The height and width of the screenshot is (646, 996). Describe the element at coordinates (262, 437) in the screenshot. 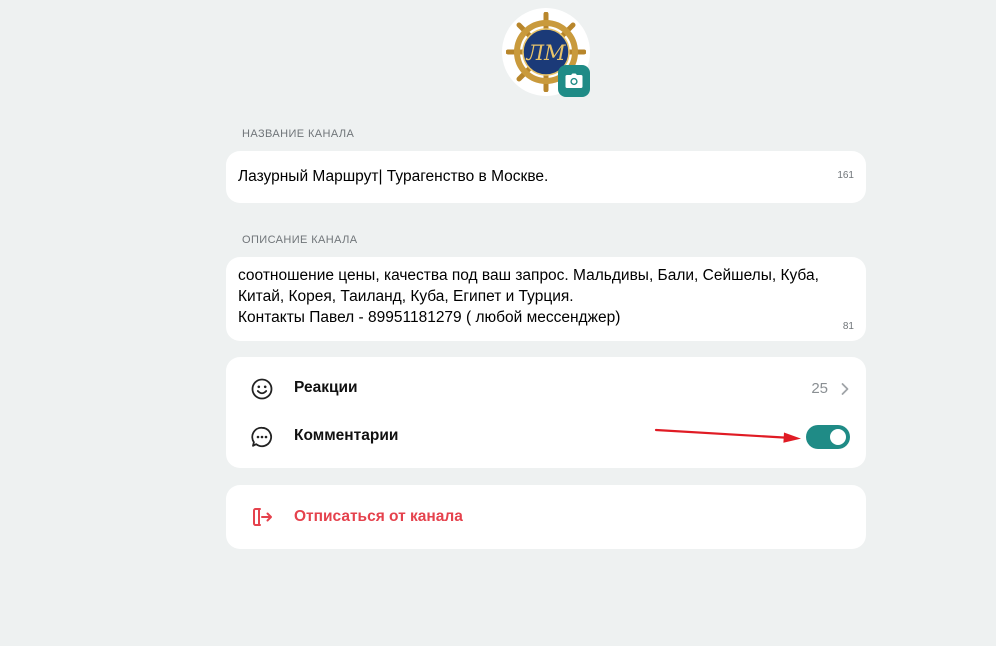

I see `chat-bubble-icon` at that location.